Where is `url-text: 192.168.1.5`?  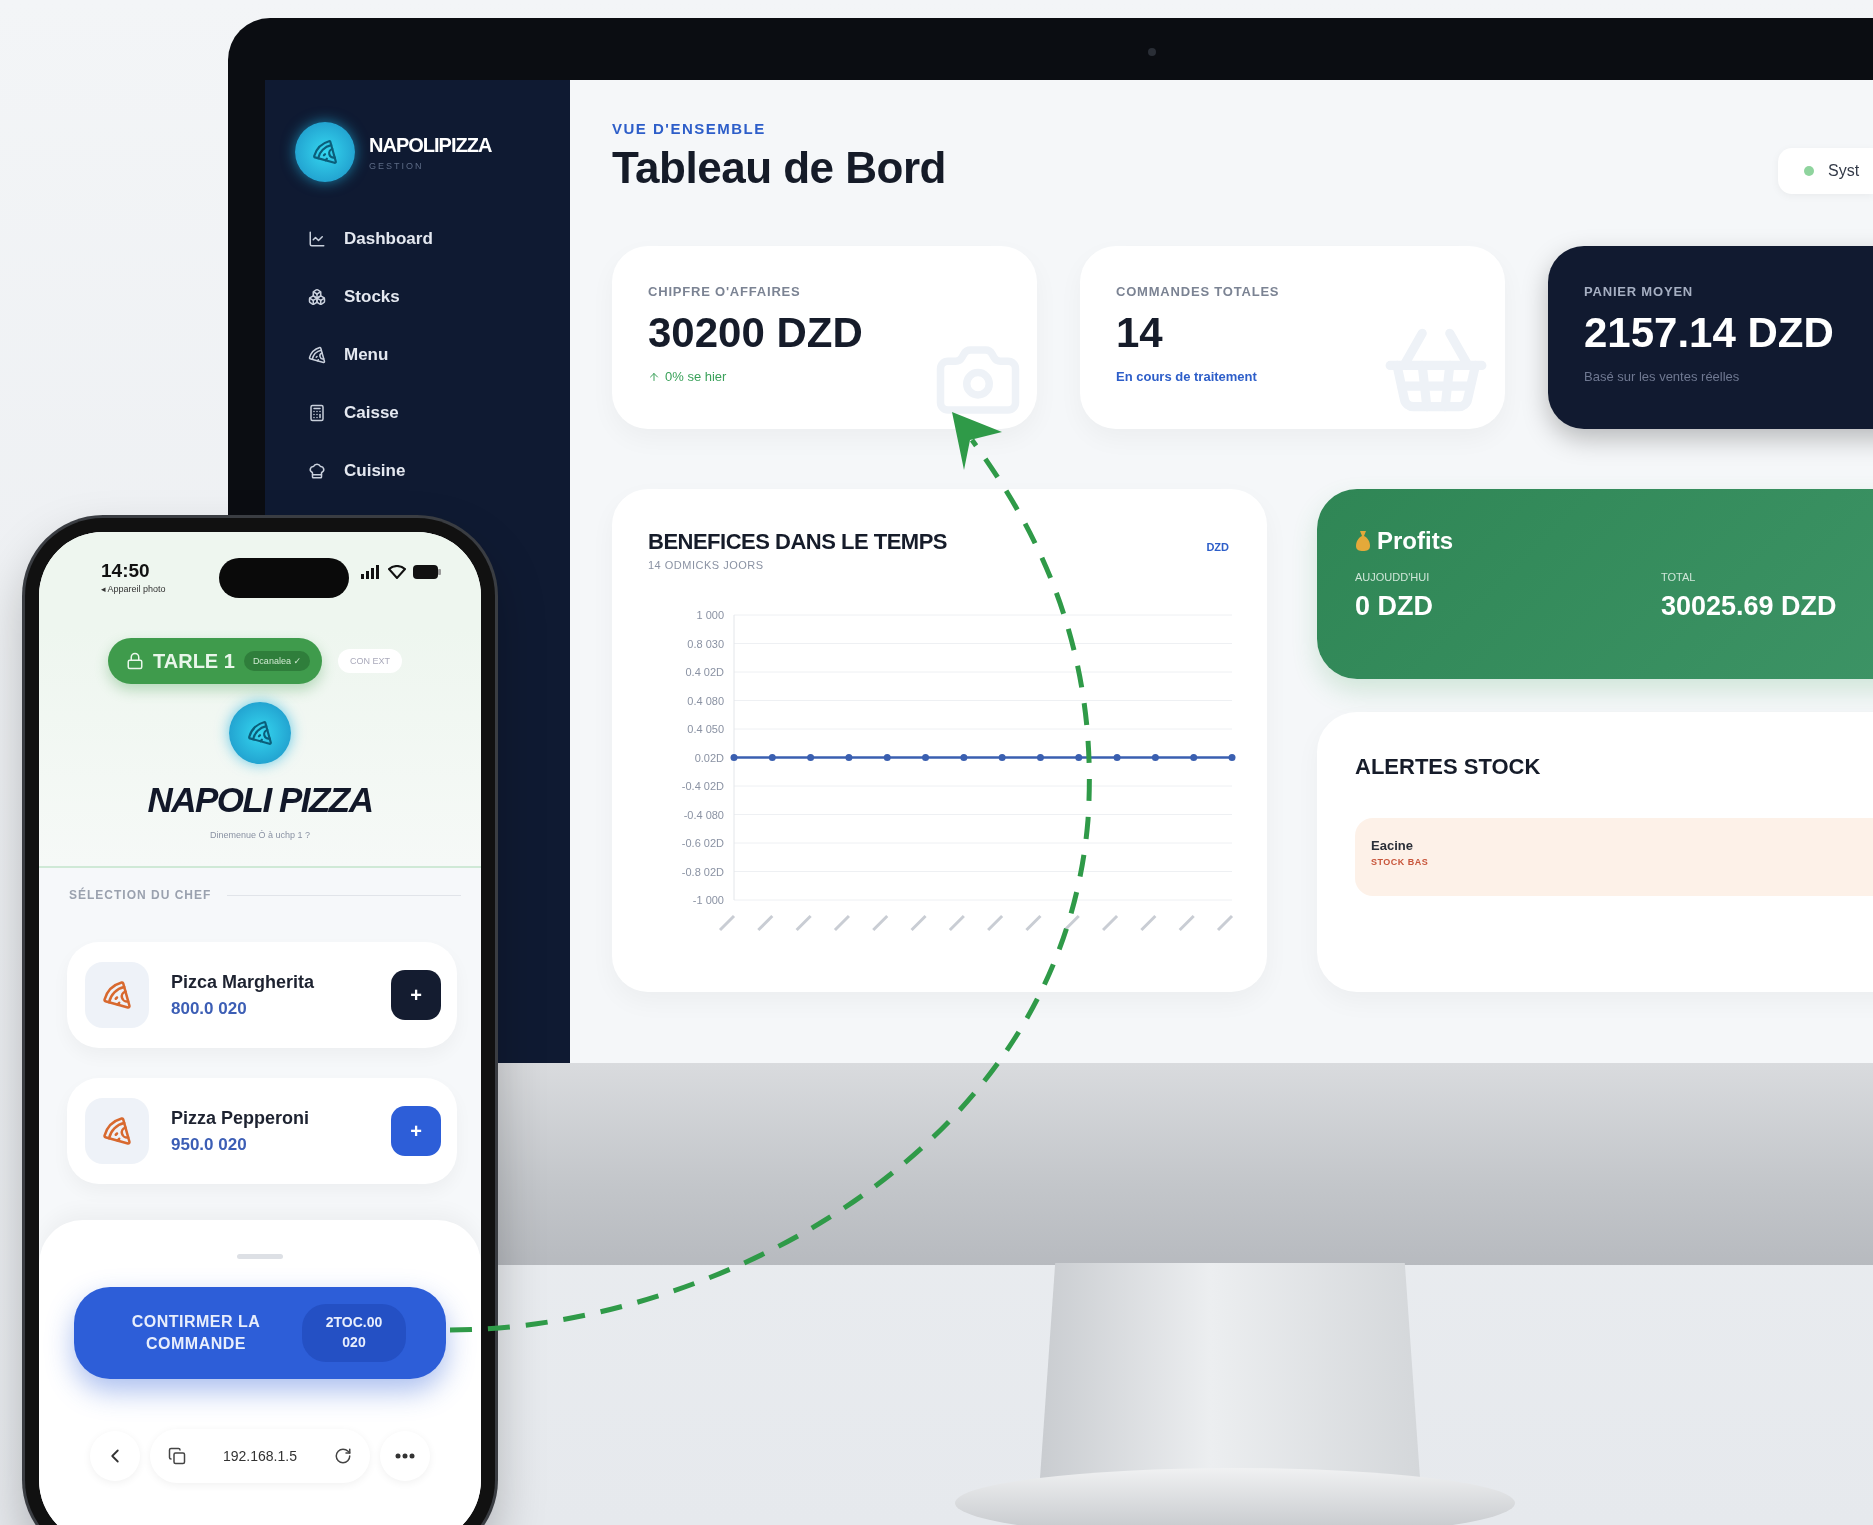 url-text: 192.168.1.5 is located at coordinates (260, 1456).